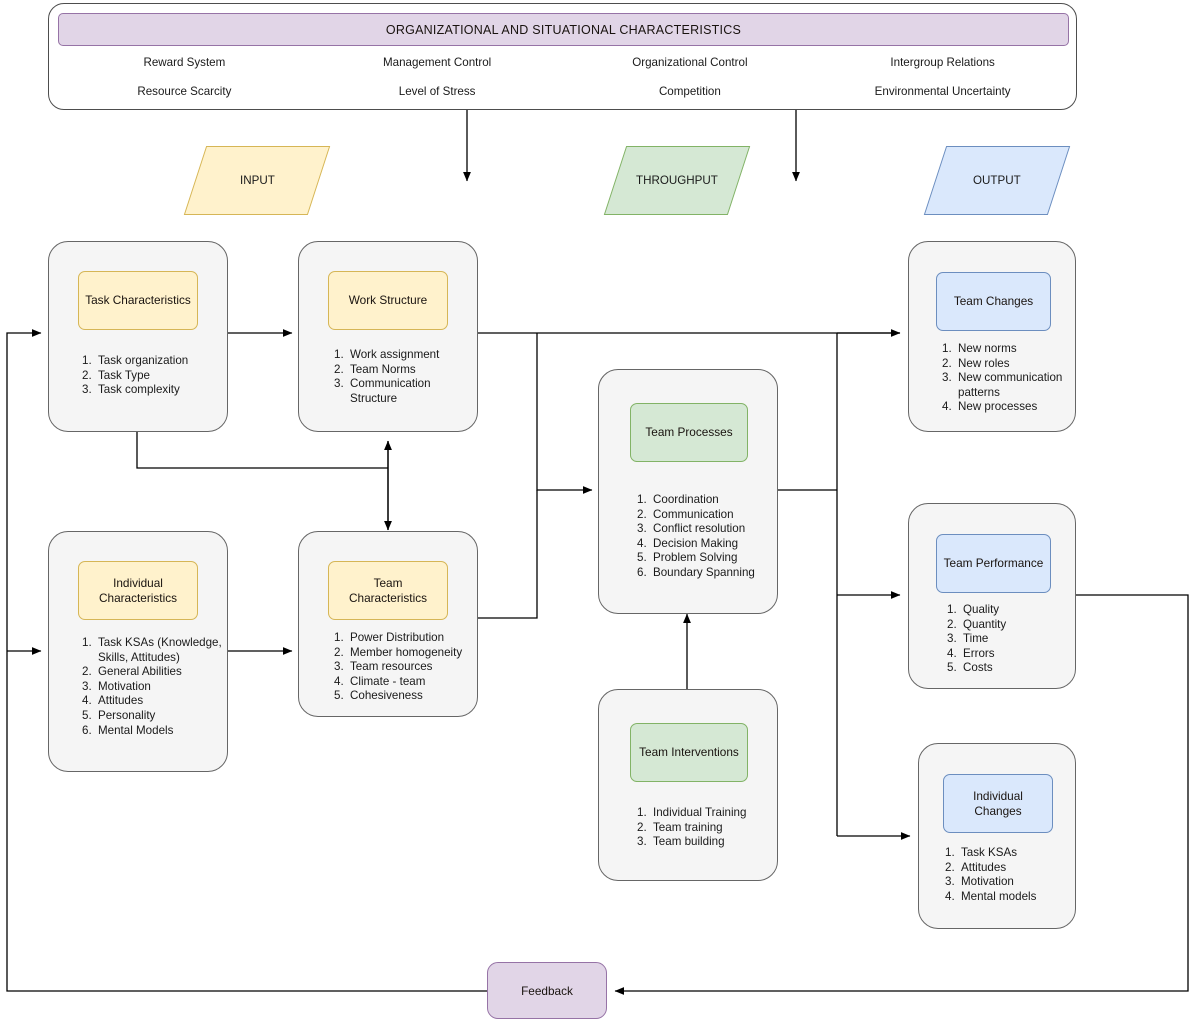 The height and width of the screenshot is (1021, 1196). What do you see at coordinates (968, 639) in the screenshot?
I see `list-item: 3. Time` at bounding box center [968, 639].